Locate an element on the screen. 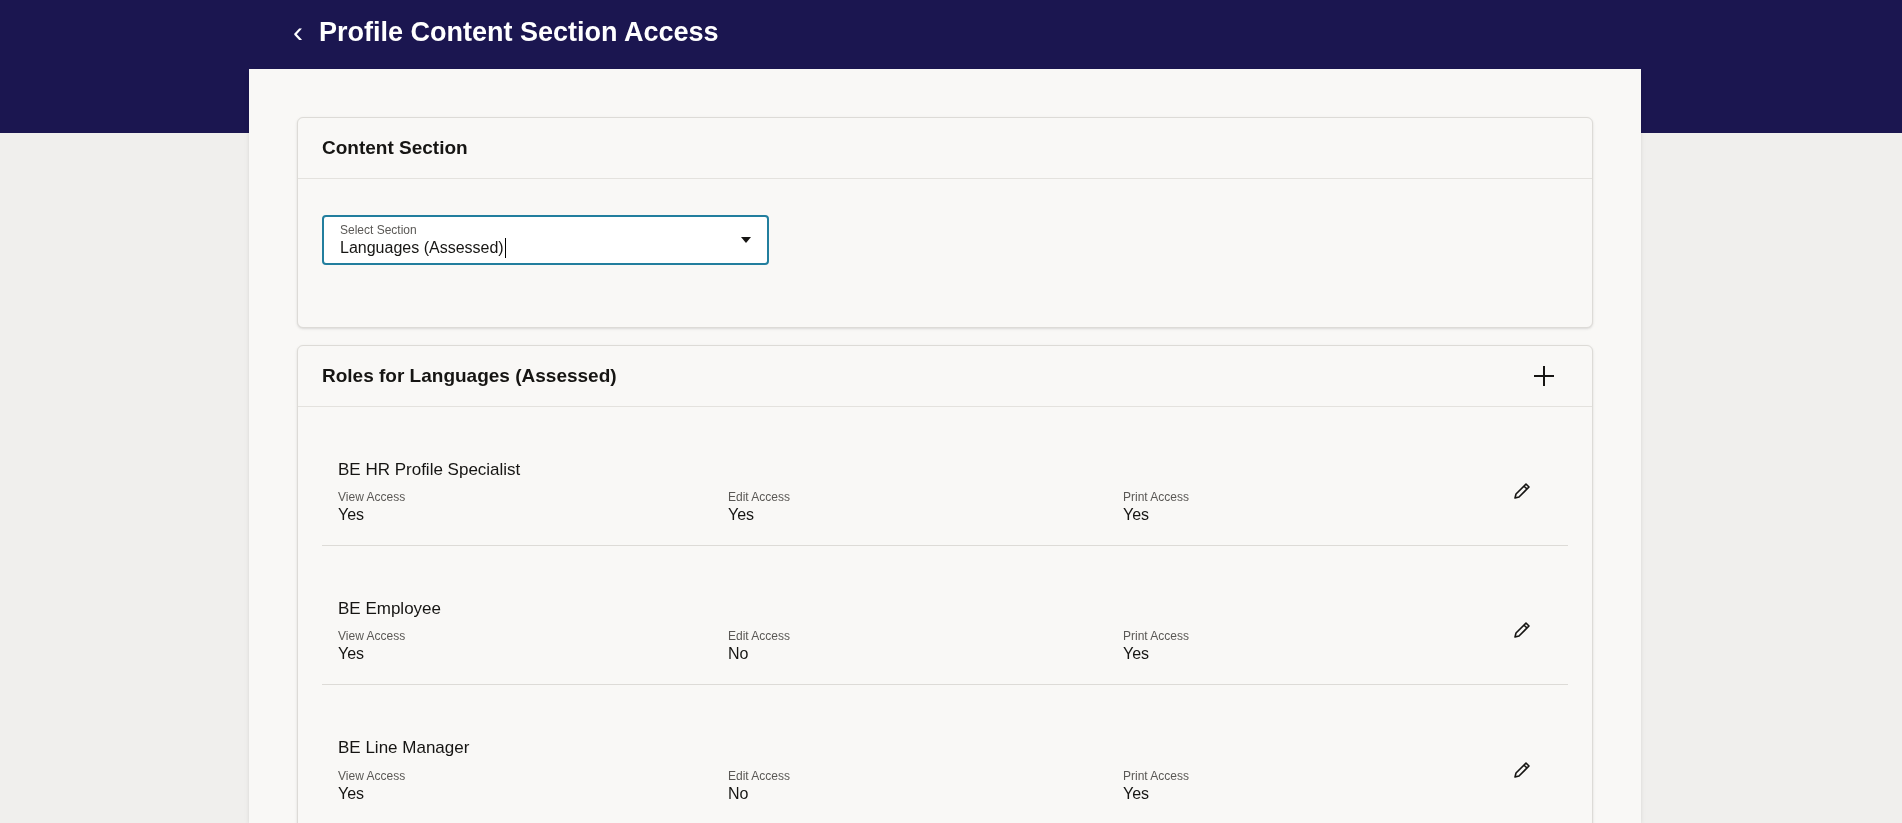  dropdown-caret-icon is located at coordinates (746, 240).